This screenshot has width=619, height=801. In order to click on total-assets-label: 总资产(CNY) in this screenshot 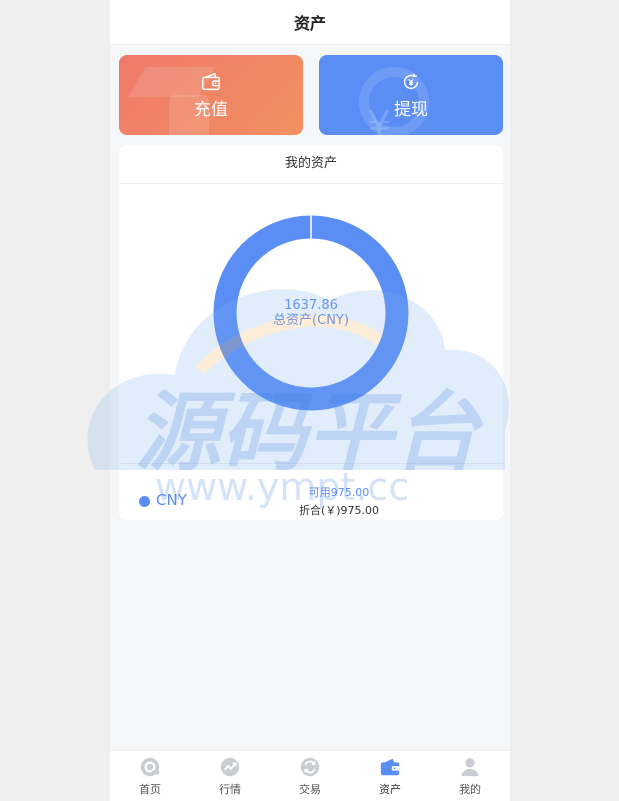, I will do `click(311, 320)`.